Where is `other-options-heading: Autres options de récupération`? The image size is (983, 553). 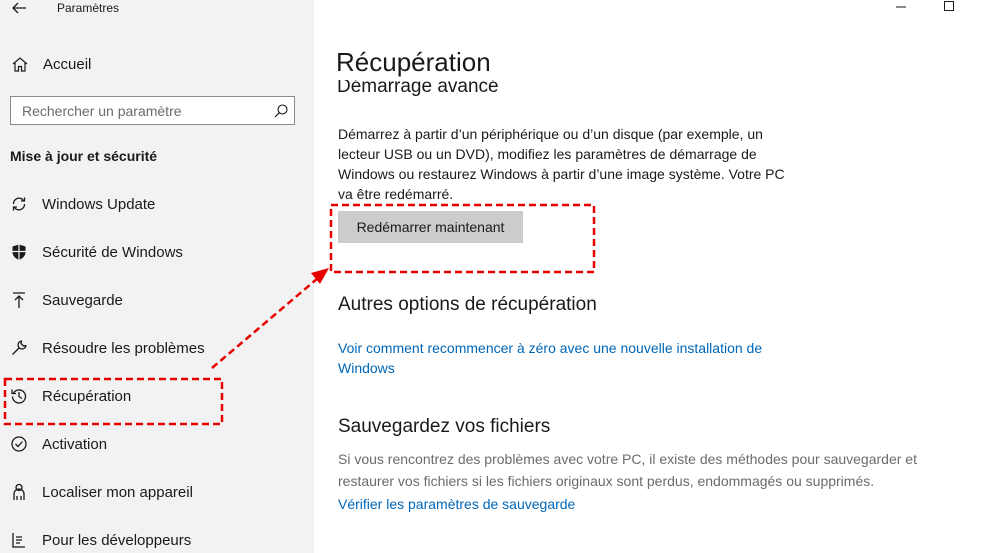
other-options-heading: Autres options de récupération is located at coordinates (467, 304).